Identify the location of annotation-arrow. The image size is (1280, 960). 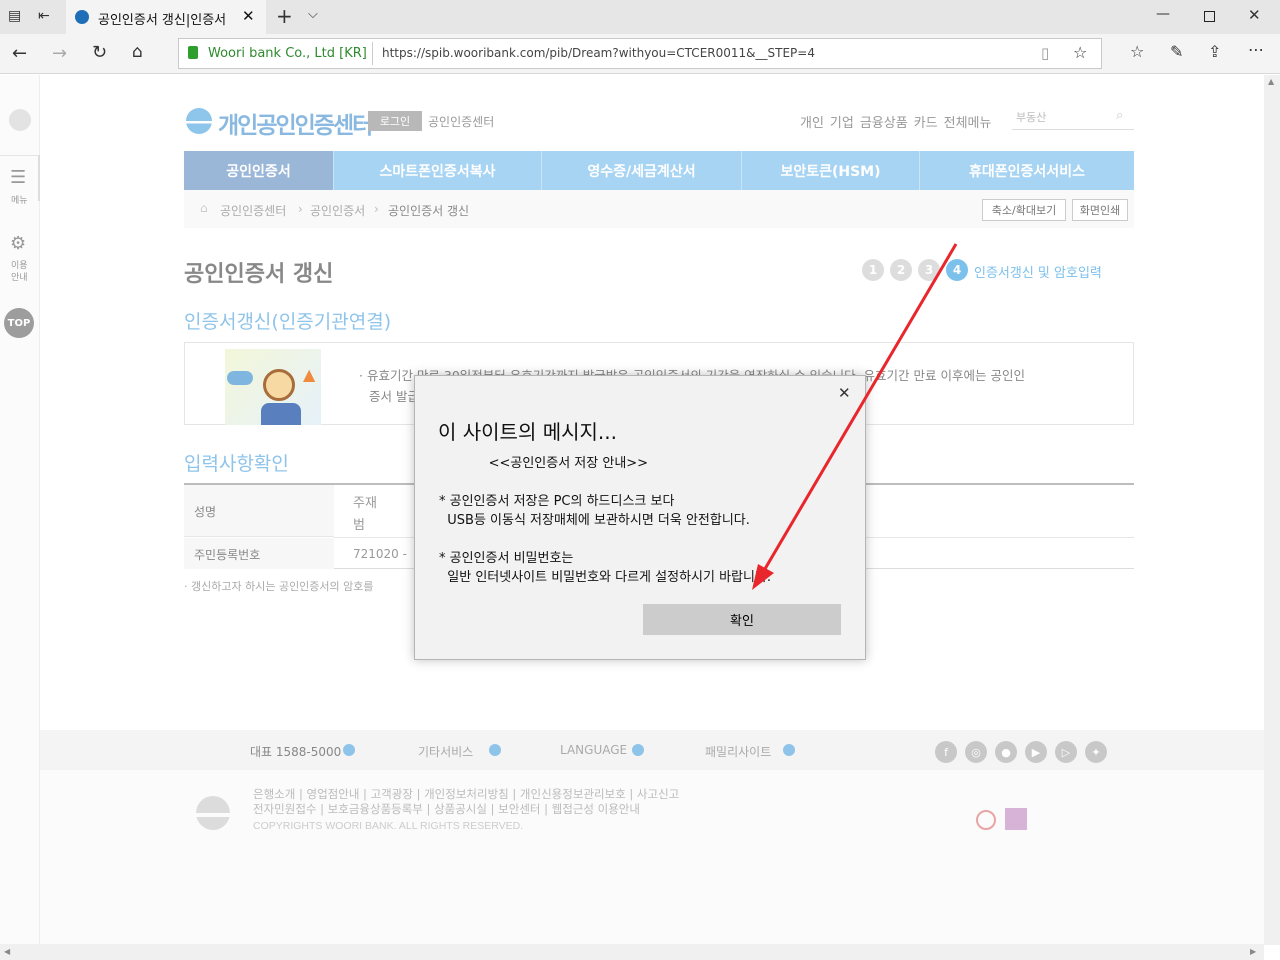
(855, 416).